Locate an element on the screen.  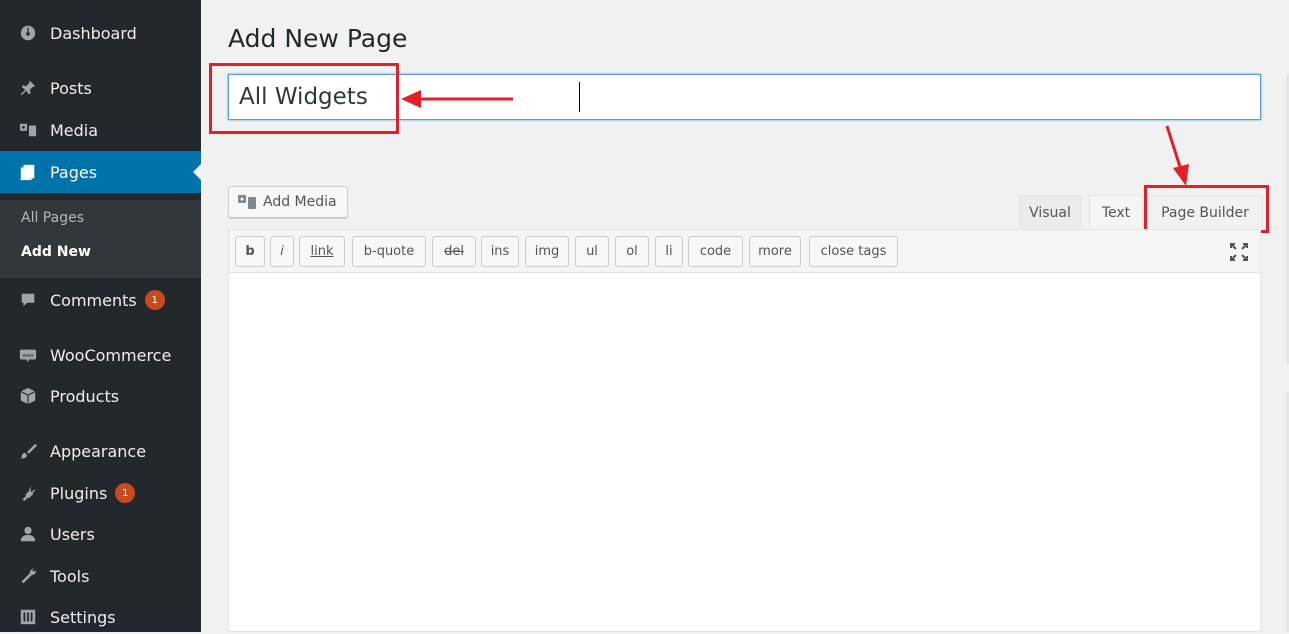
wrench-icon is located at coordinates (28, 576).